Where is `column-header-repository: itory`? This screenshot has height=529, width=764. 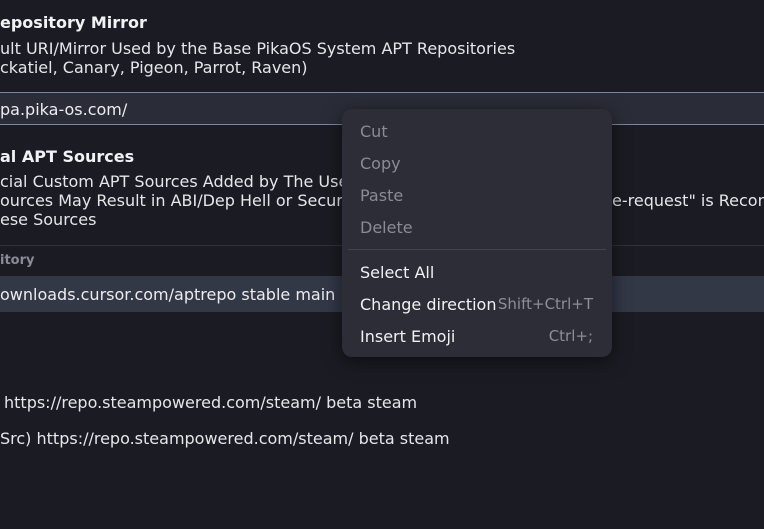 column-header-repository: itory is located at coordinates (17, 260).